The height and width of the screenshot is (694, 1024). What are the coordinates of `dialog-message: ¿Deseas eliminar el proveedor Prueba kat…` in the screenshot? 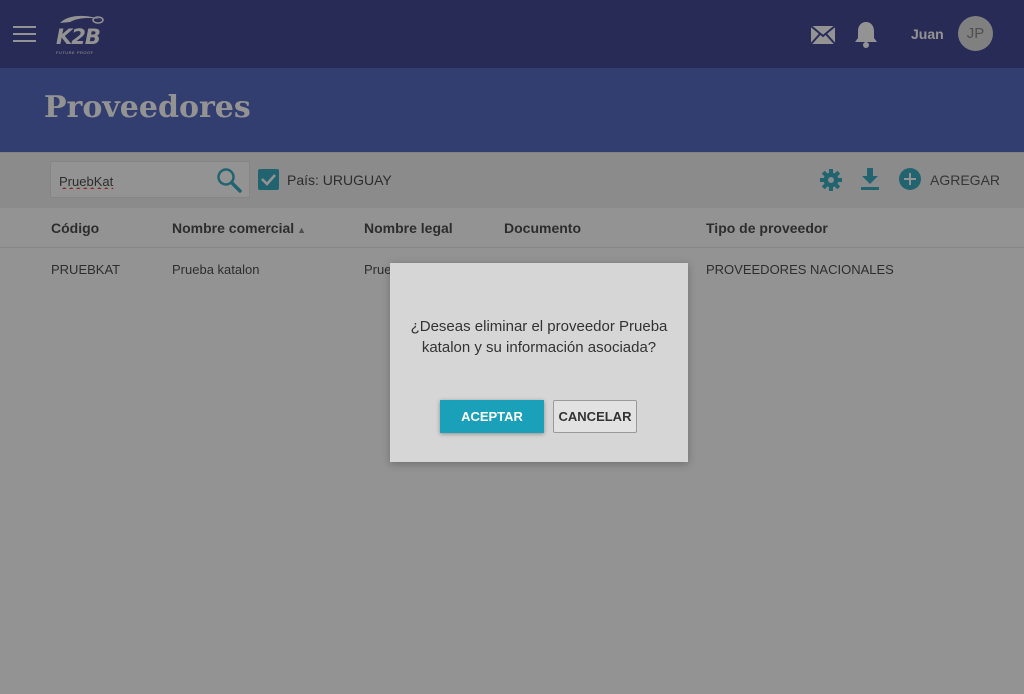 It's located at (539, 337).